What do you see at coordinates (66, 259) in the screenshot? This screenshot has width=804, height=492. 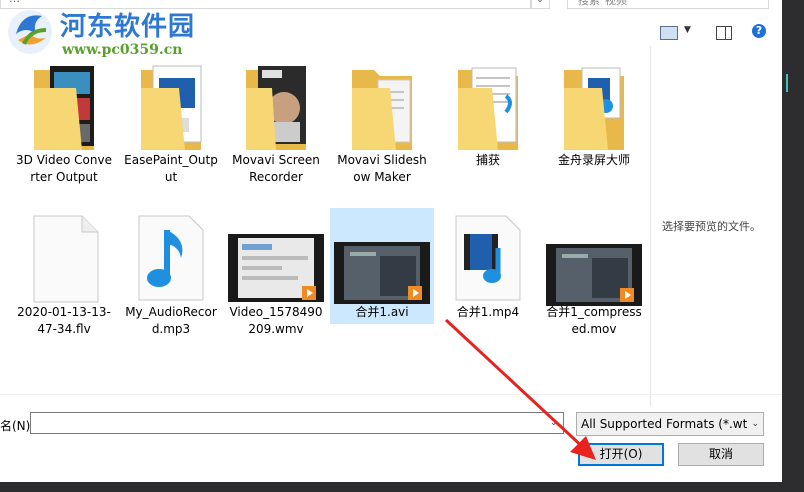 I see `blank-file-icon` at bounding box center [66, 259].